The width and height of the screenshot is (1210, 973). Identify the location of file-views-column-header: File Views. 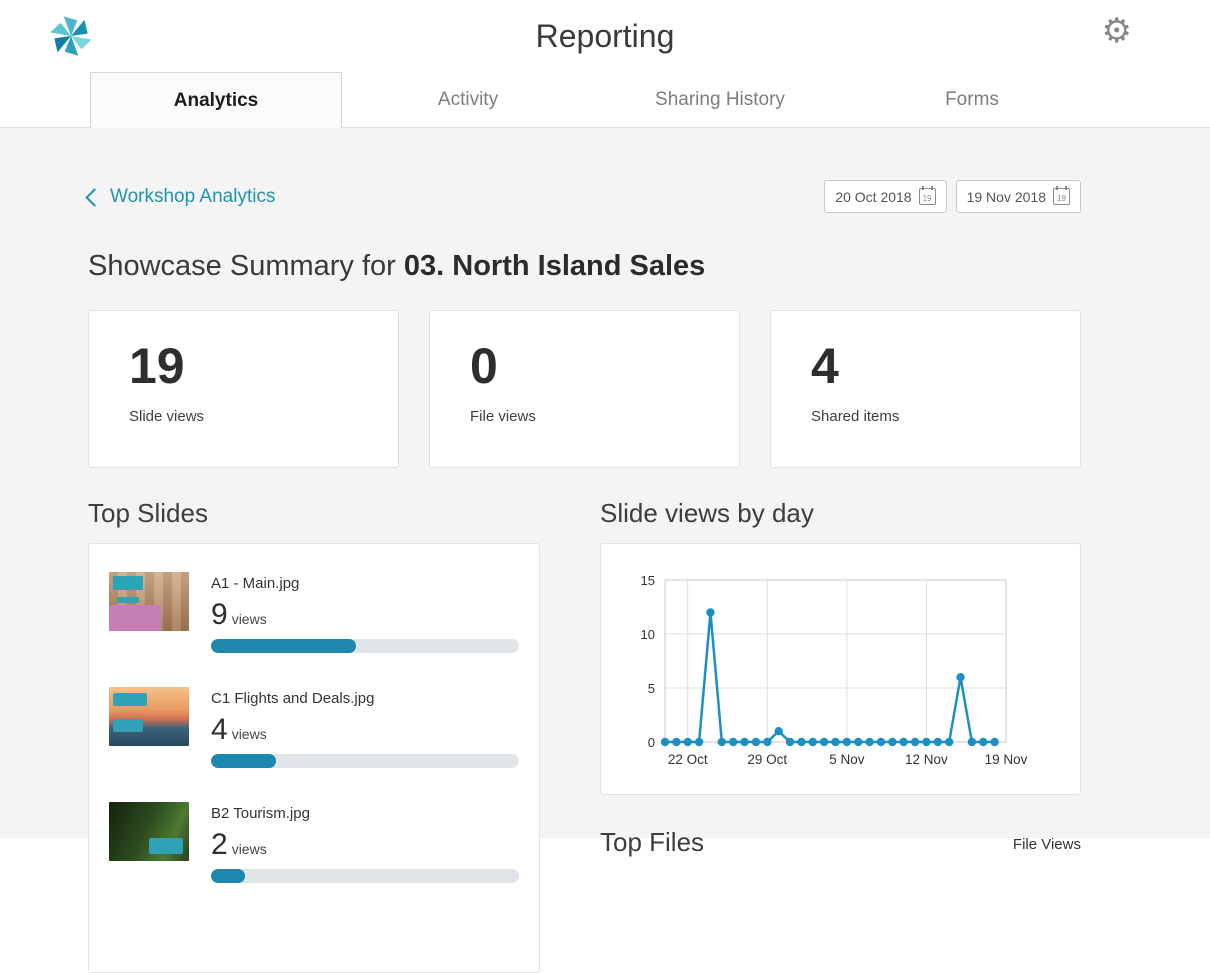
(1046, 844).